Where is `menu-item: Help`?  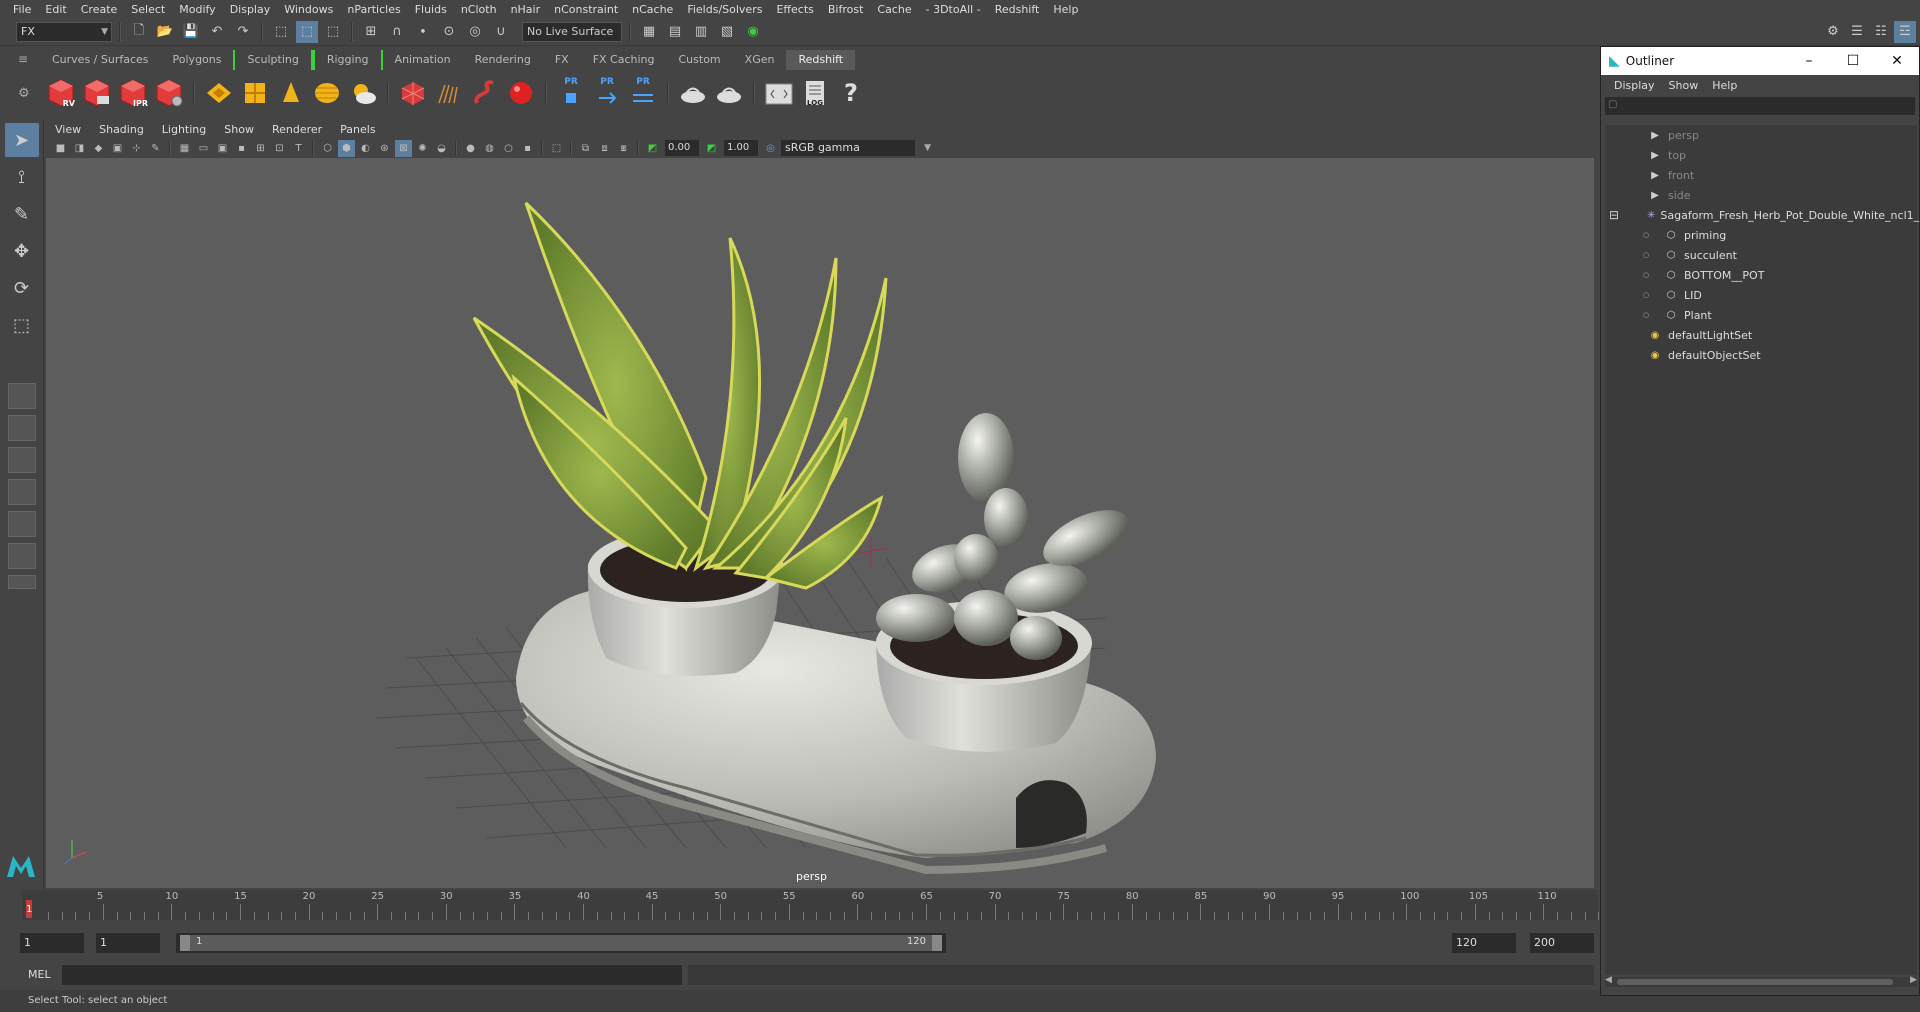 menu-item: Help is located at coordinates (1065, 9).